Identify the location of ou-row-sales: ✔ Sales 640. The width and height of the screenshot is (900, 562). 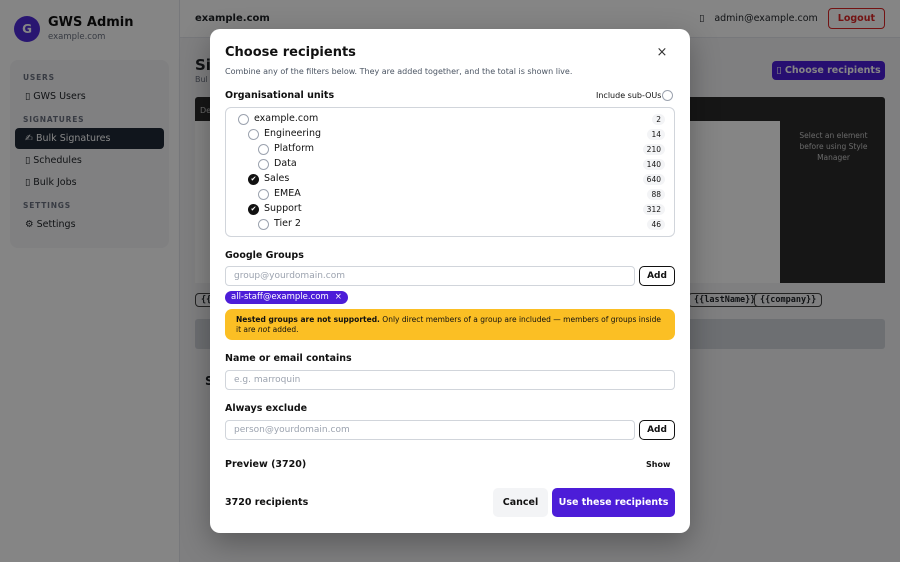
(450, 179).